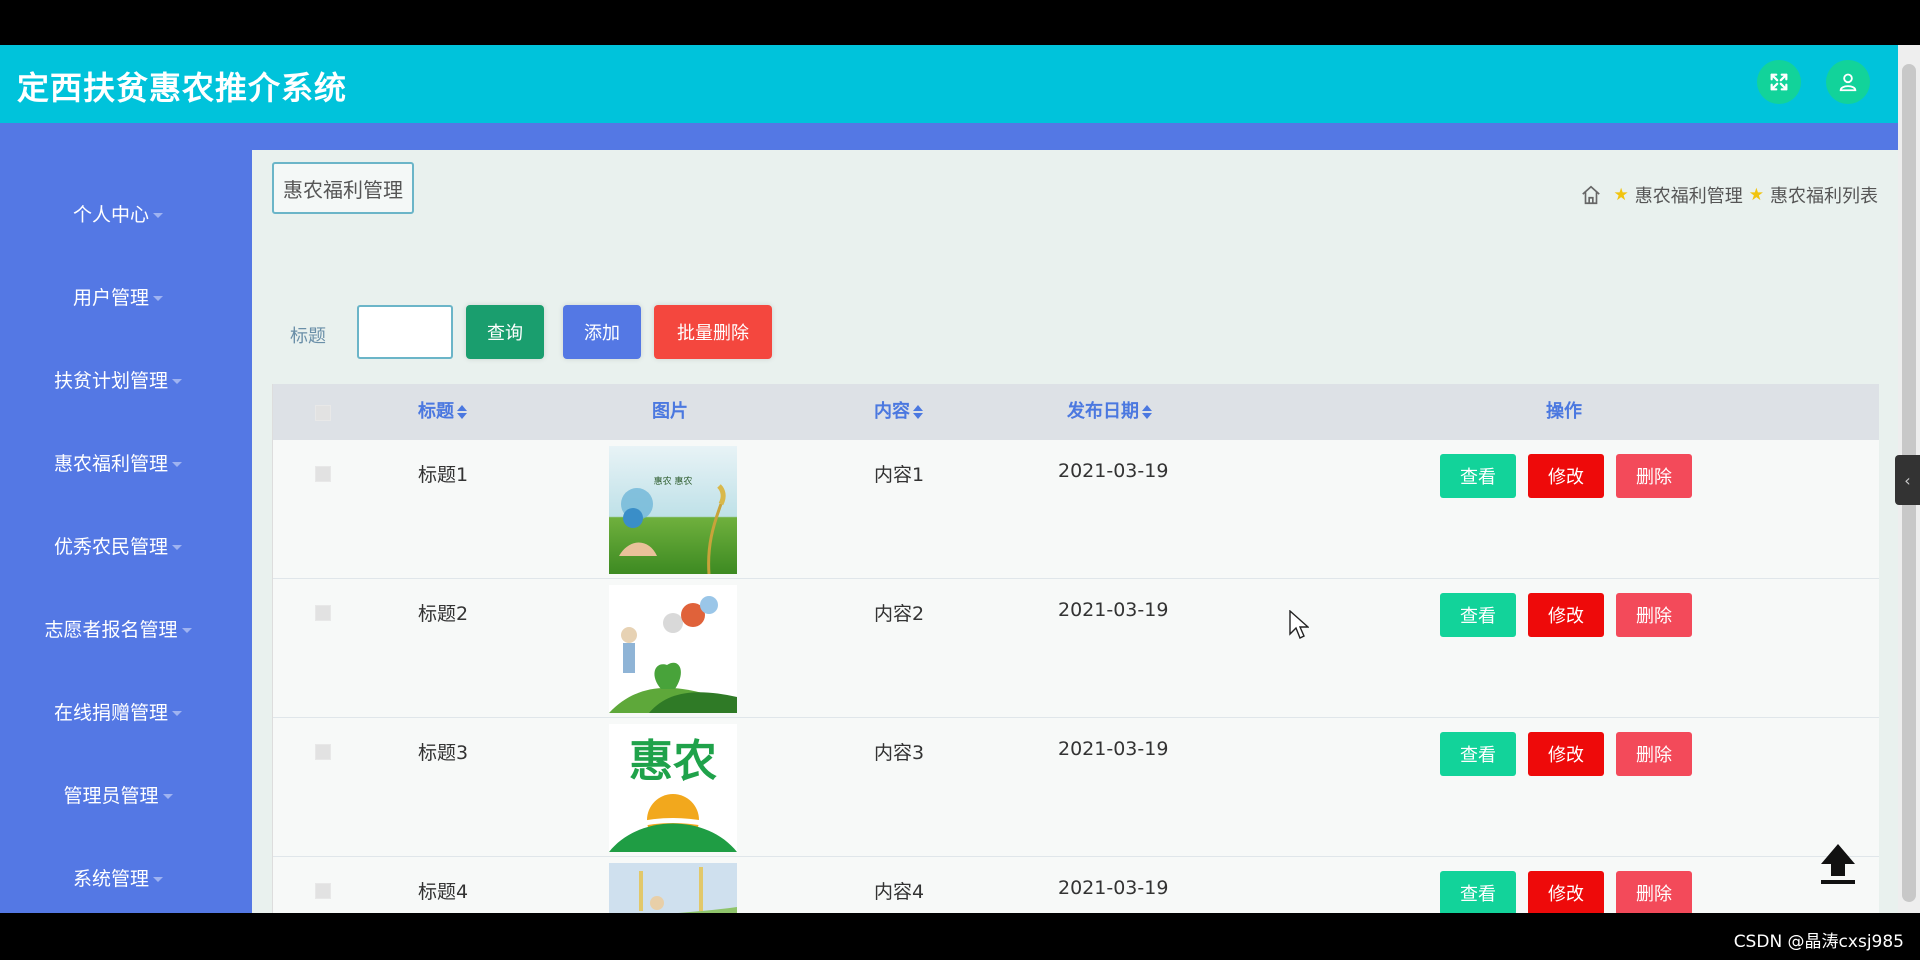 This screenshot has width=1920, height=960. I want to click on sidebar-item-personal-center: 个人中心, so click(118, 213).